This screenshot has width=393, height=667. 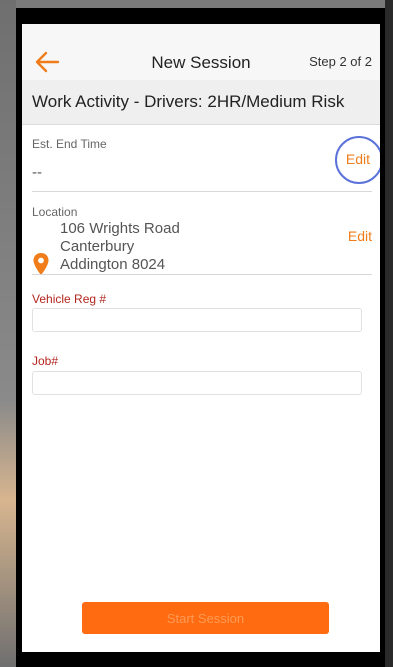 I want to click on map-pin-icon, so click(x=41, y=264).